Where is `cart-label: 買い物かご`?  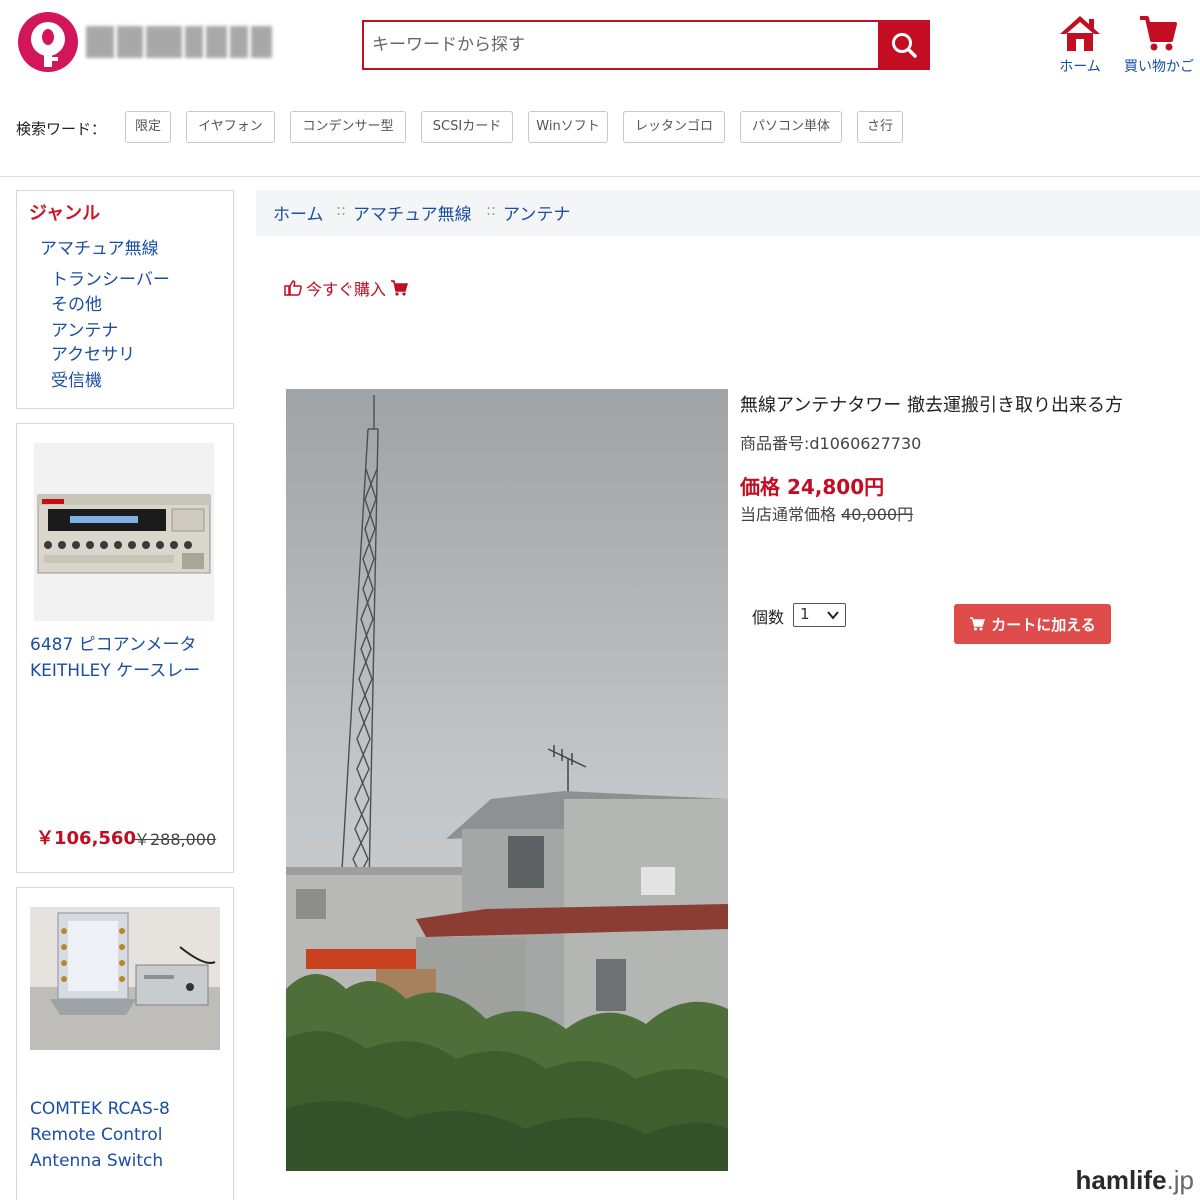
cart-label: 買い物かご is located at coordinates (1159, 67).